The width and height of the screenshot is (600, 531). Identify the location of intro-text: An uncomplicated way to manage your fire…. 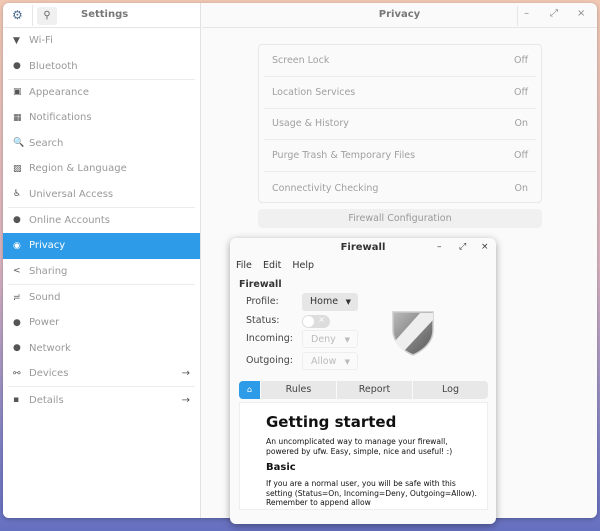
(359, 446).